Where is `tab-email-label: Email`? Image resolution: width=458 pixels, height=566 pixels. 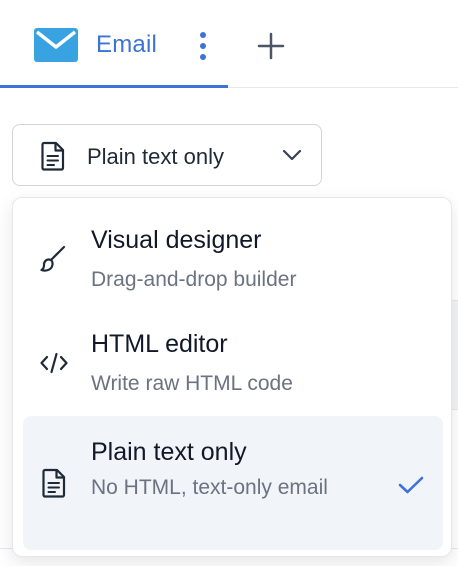 tab-email-label: Email is located at coordinates (127, 44).